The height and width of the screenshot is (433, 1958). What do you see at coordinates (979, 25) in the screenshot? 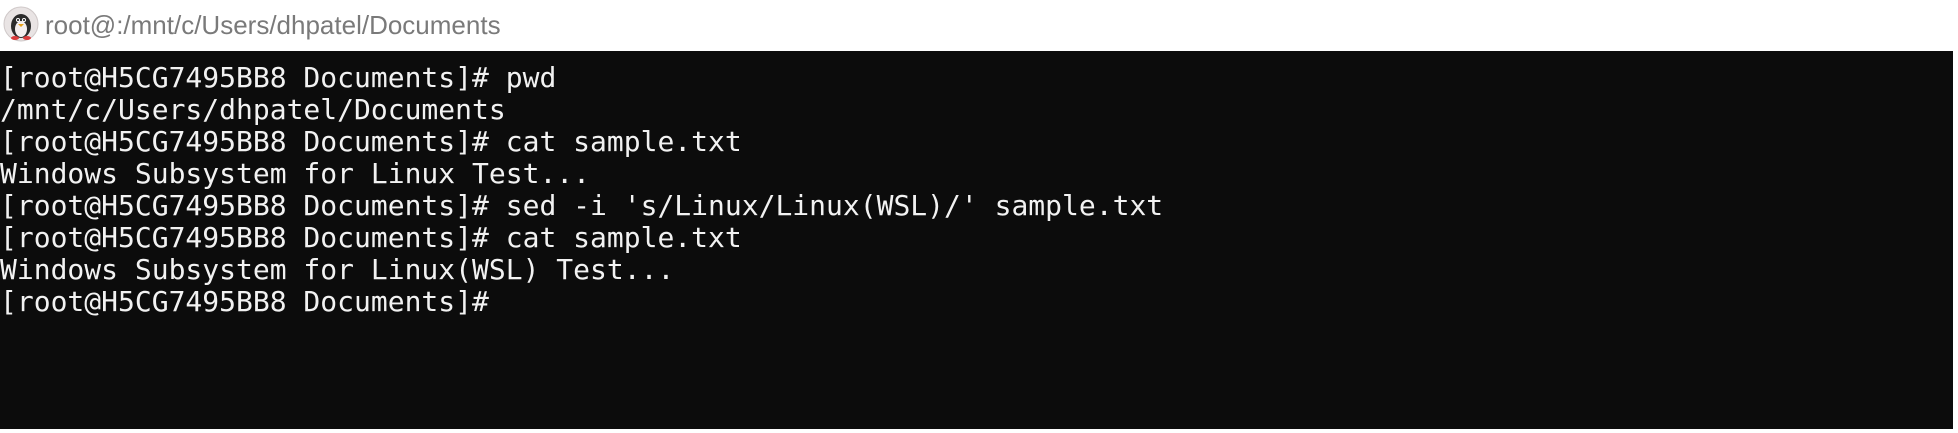
I see `window-titlebar: root@:/mnt/c/Users/dhpatel/Documents` at bounding box center [979, 25].